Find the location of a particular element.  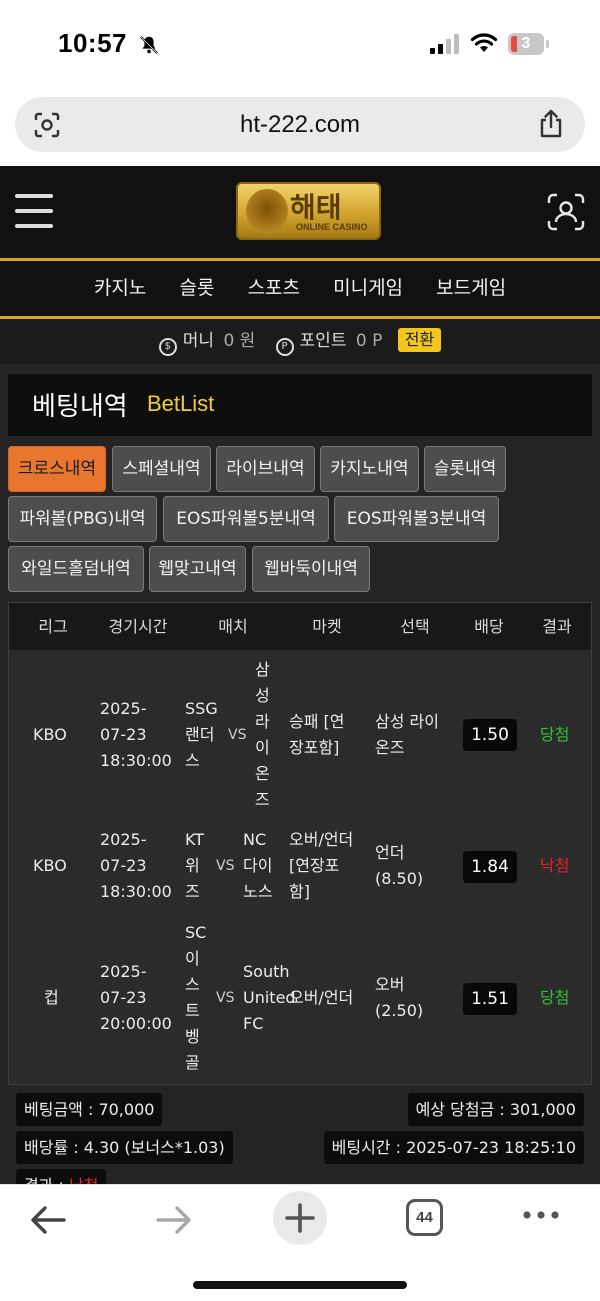

tab-wild-holdem: 와일드홀덤내역 is located at coordinates (76, 569).